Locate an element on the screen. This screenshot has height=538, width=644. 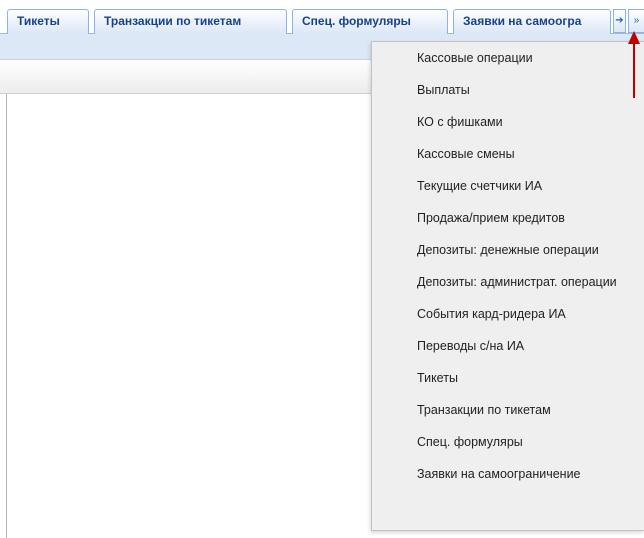
tab-ticket-transactions: Транзакции по тикетам is located at coordinates (190, 21).